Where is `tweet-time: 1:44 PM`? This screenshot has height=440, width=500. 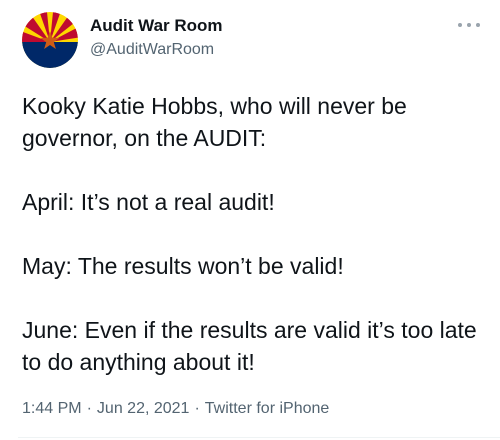
tweet-time: 1:44 PM is located at coordinates (52, 408).